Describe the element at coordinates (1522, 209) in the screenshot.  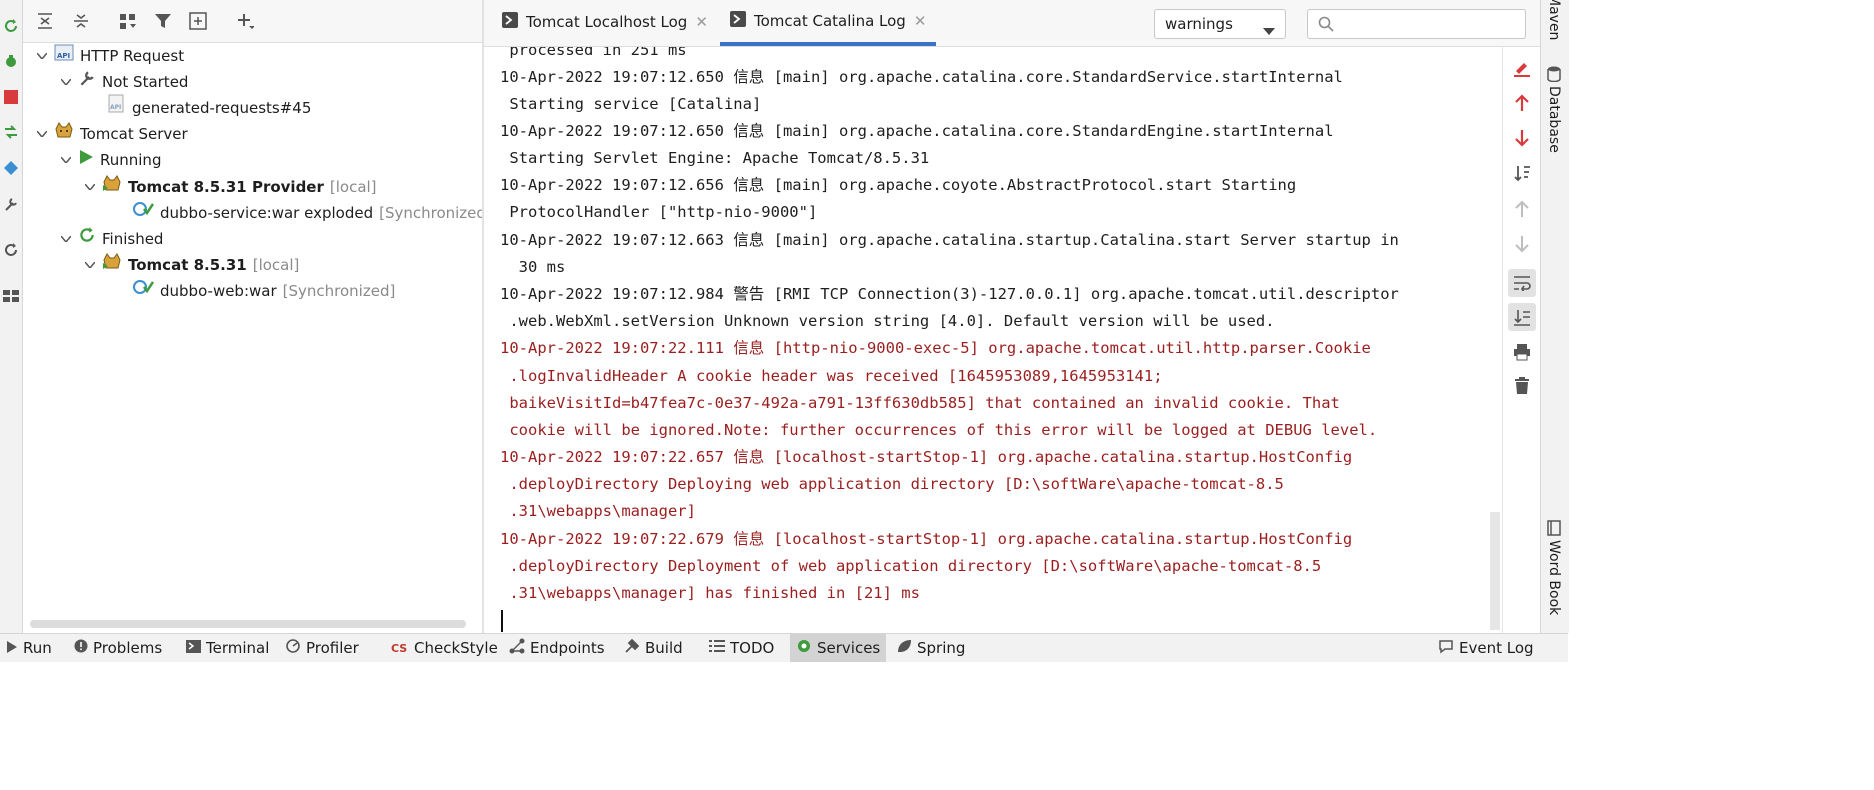
I see `arrow-up-icon` at that location.